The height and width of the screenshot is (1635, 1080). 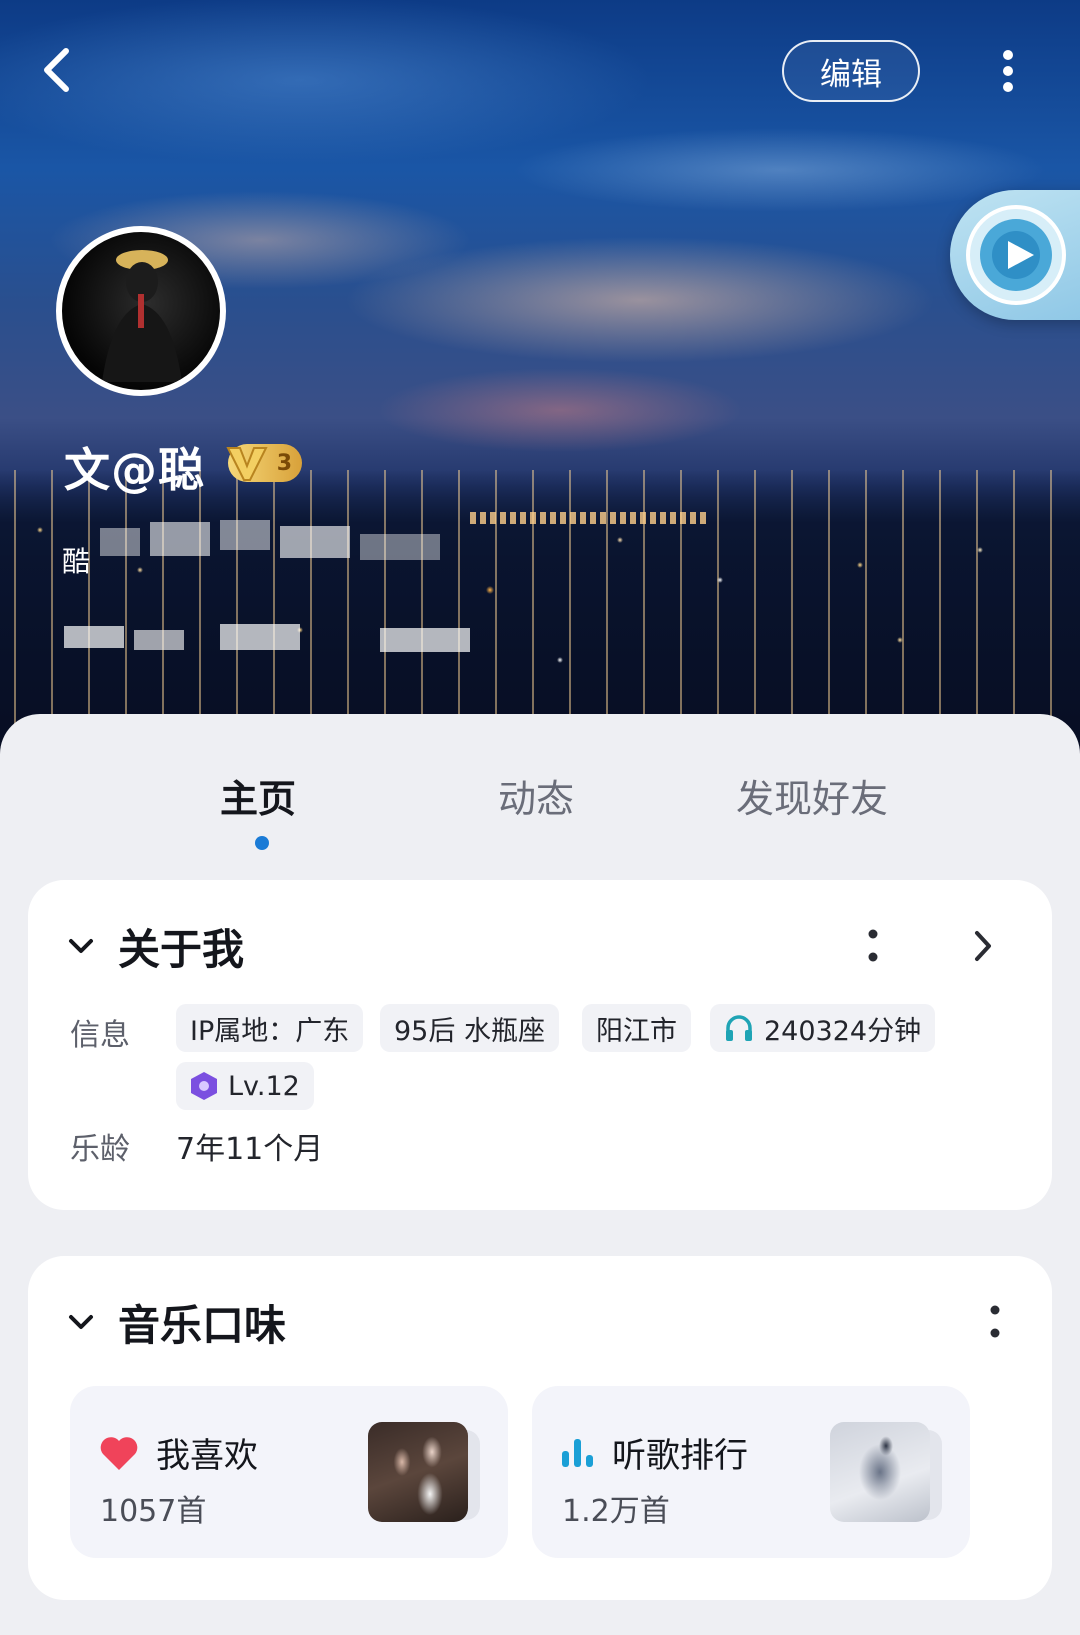 What do you see at coordinates (469, 1028) in the screenshot?
I see `age-zodiac-chip: 95后 水瓶座` at bounding box center [469, 1028].